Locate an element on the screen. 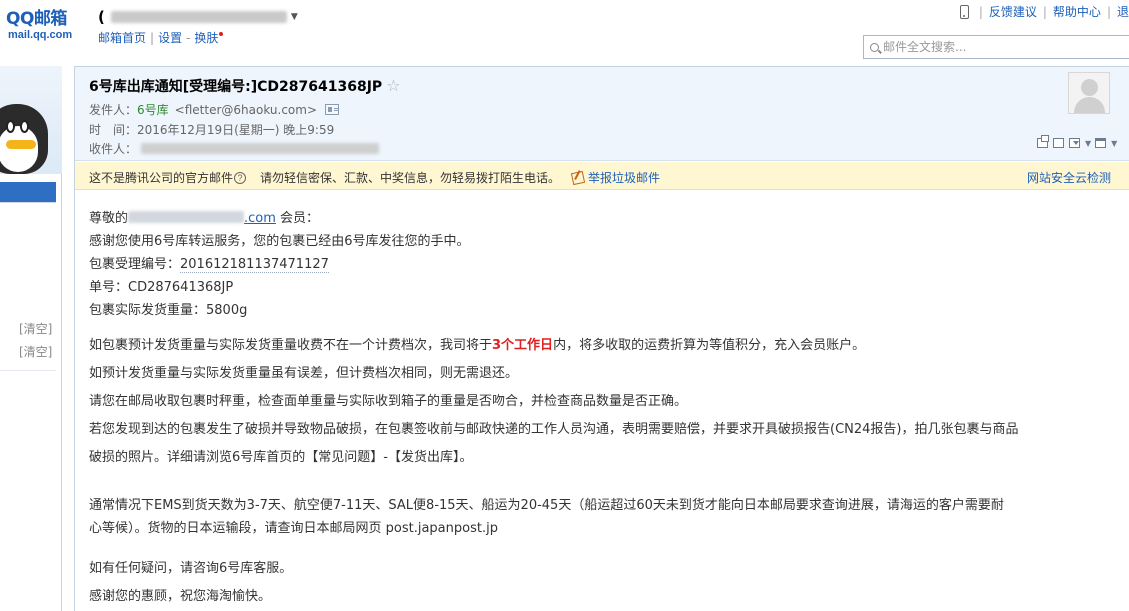  paragraph-closing: 感谢您的惠顾，祝您海淘愉快。 is located at coordinates (180, 596).